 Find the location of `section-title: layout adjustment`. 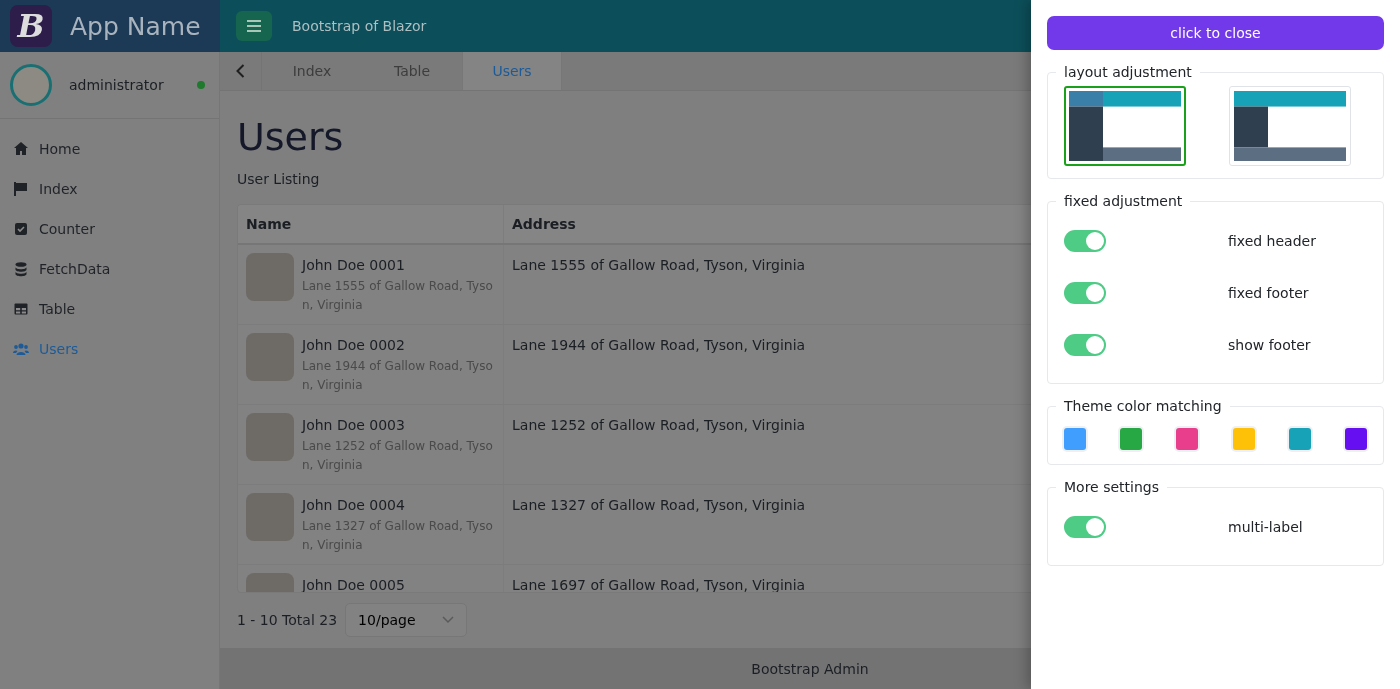

section-title: layout adjustment is located at coordinates (1128, 72).